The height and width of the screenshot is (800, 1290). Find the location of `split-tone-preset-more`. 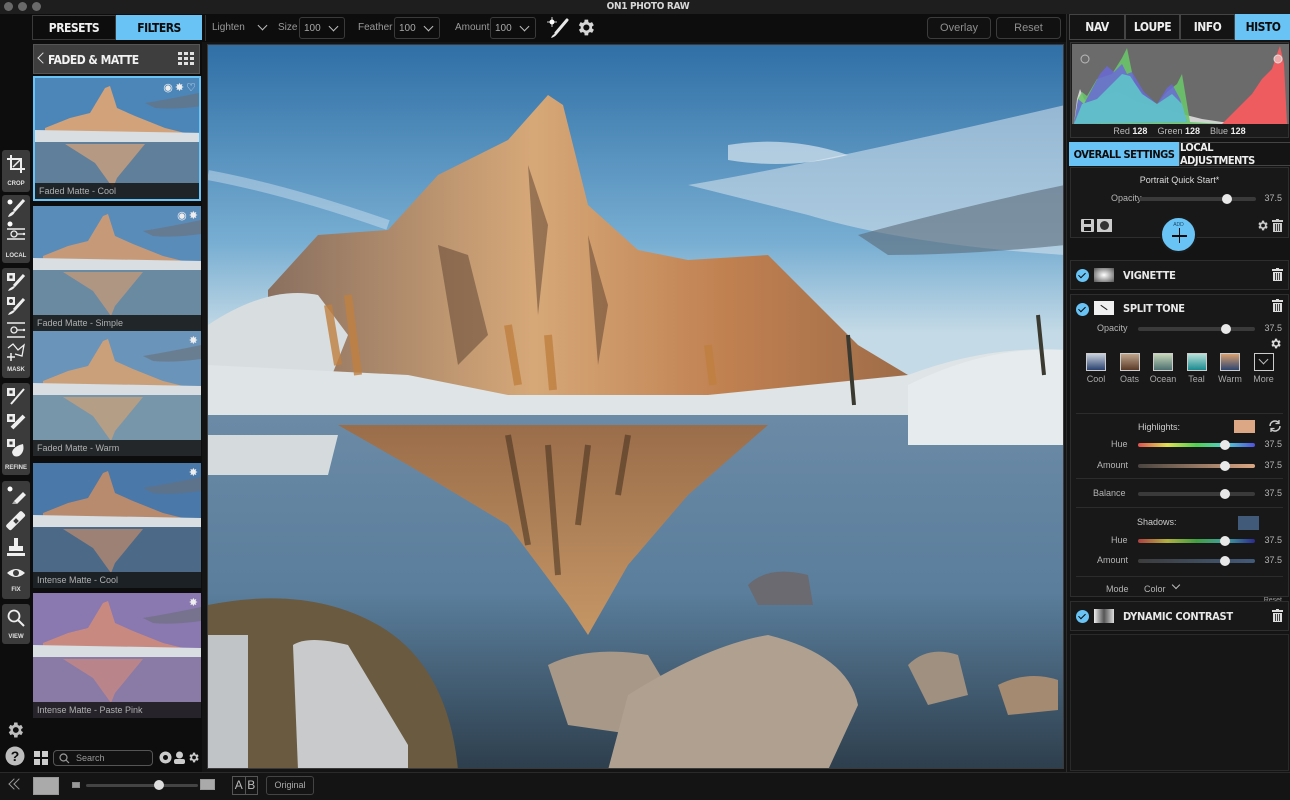

split-tone-preset-more is located at coordinates (1263, 362).